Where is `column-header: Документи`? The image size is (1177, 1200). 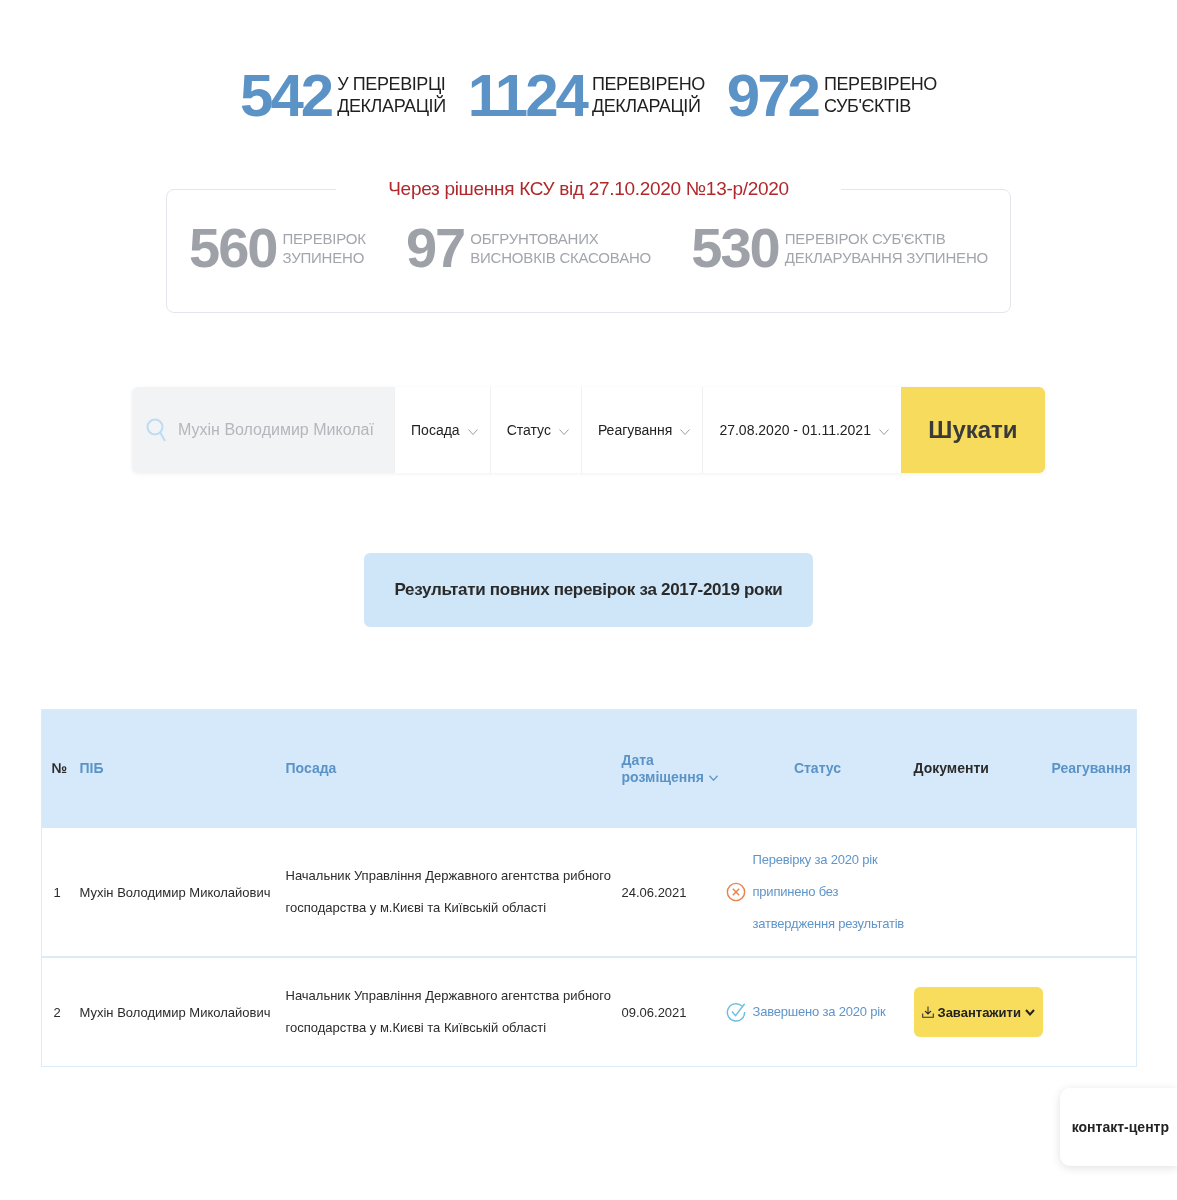
column-header: Документи is located at coordinates (951, 769).